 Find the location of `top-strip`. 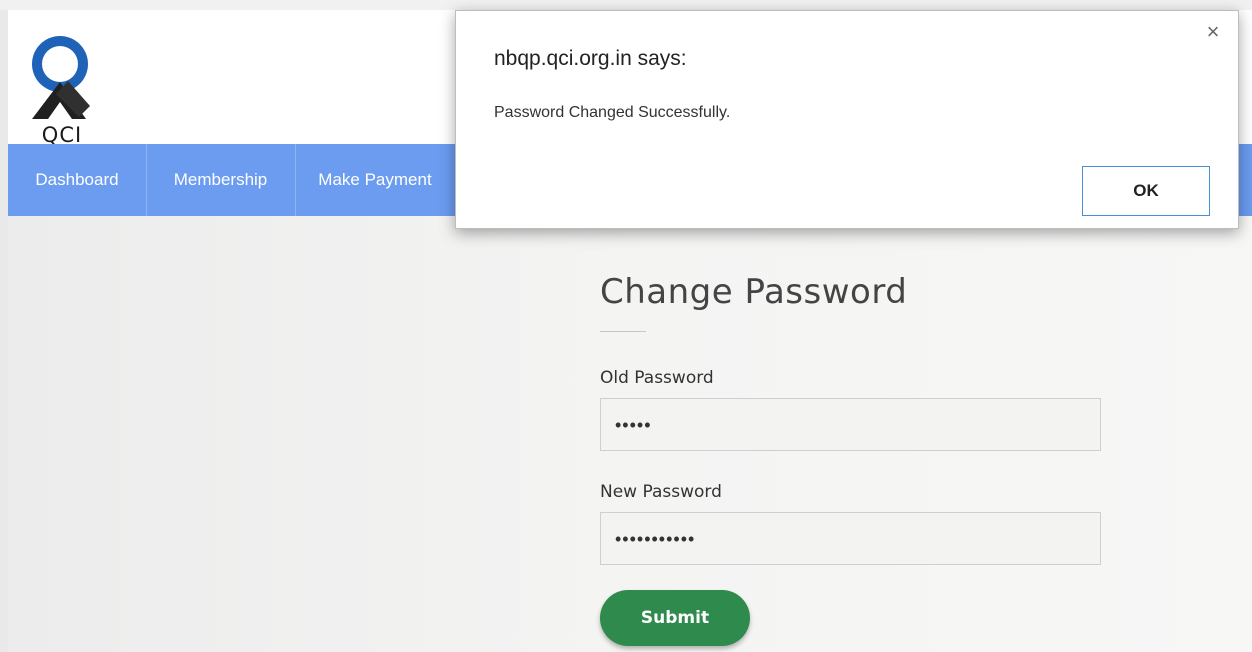

top-strip is located at coordinates (626, 5).